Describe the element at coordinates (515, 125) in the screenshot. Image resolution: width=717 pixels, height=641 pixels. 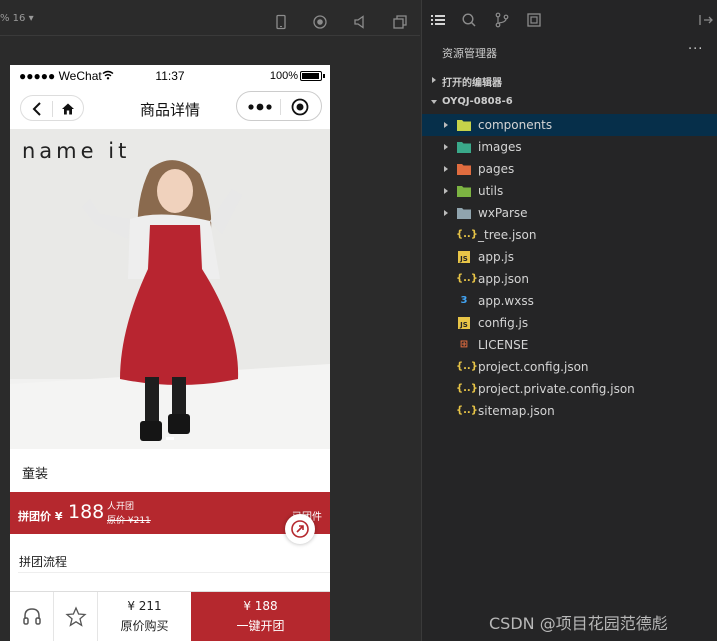
I see `tree-item-label: components` at that location.